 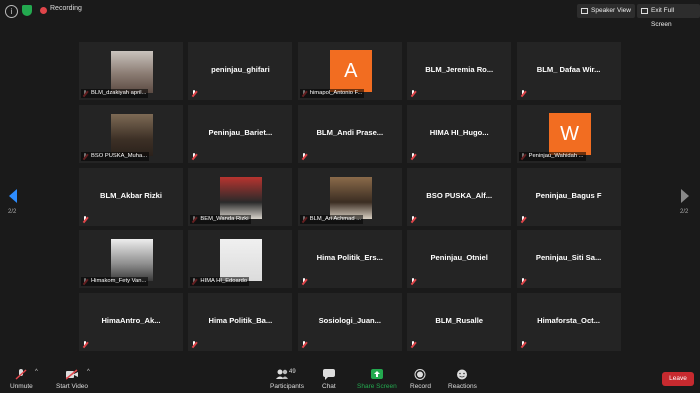 I want to click on record-icon, so click(x=420, y=374).